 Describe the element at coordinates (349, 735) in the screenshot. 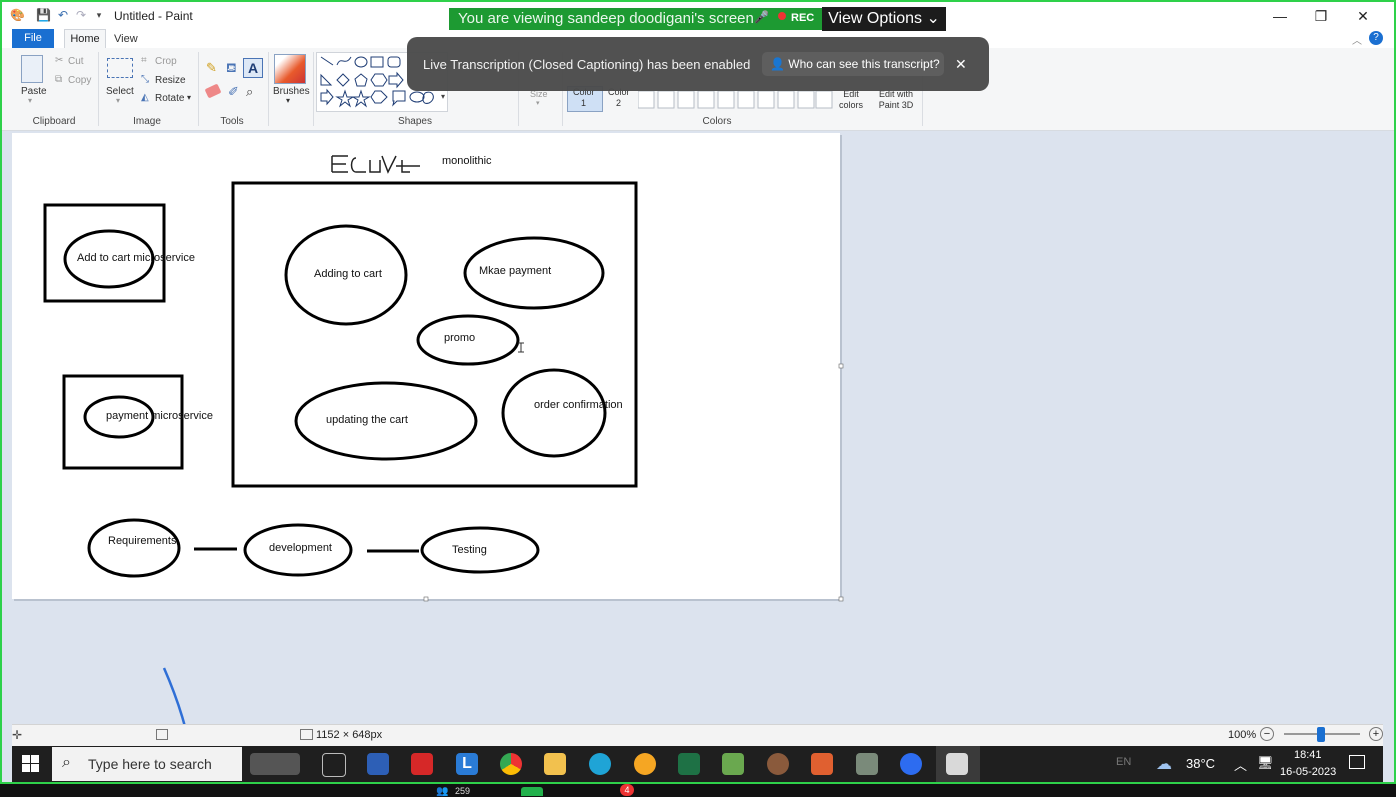

I see `image-dimensions: 1152 × 648px` at that location.